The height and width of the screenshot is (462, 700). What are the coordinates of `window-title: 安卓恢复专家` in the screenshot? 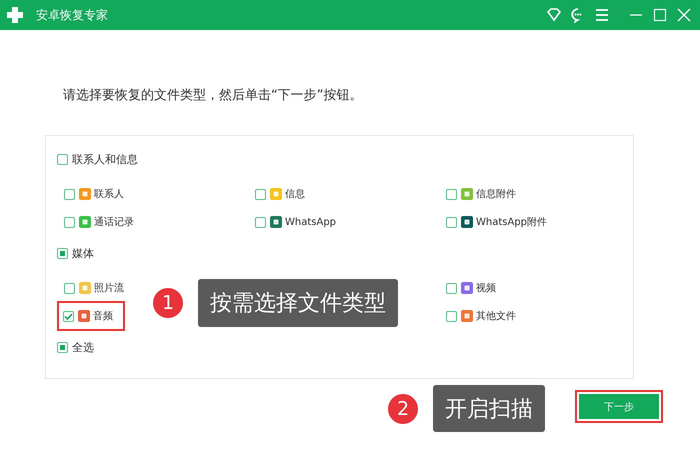 It's located at (72, 15).